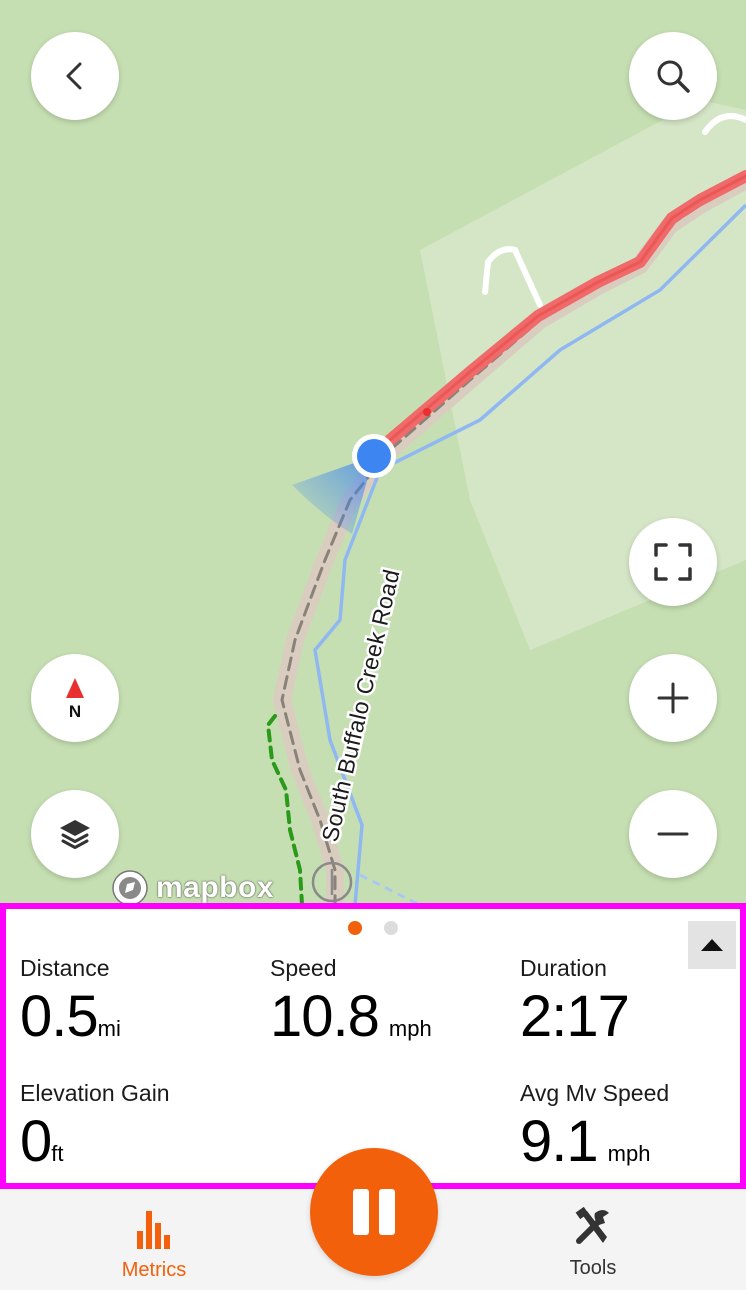 Image resolution: width=746 pixels, height=1290 pixels. I want to click on metric-avg-mv-speed-label: Avg Mv Speed, so click(595, 1093).